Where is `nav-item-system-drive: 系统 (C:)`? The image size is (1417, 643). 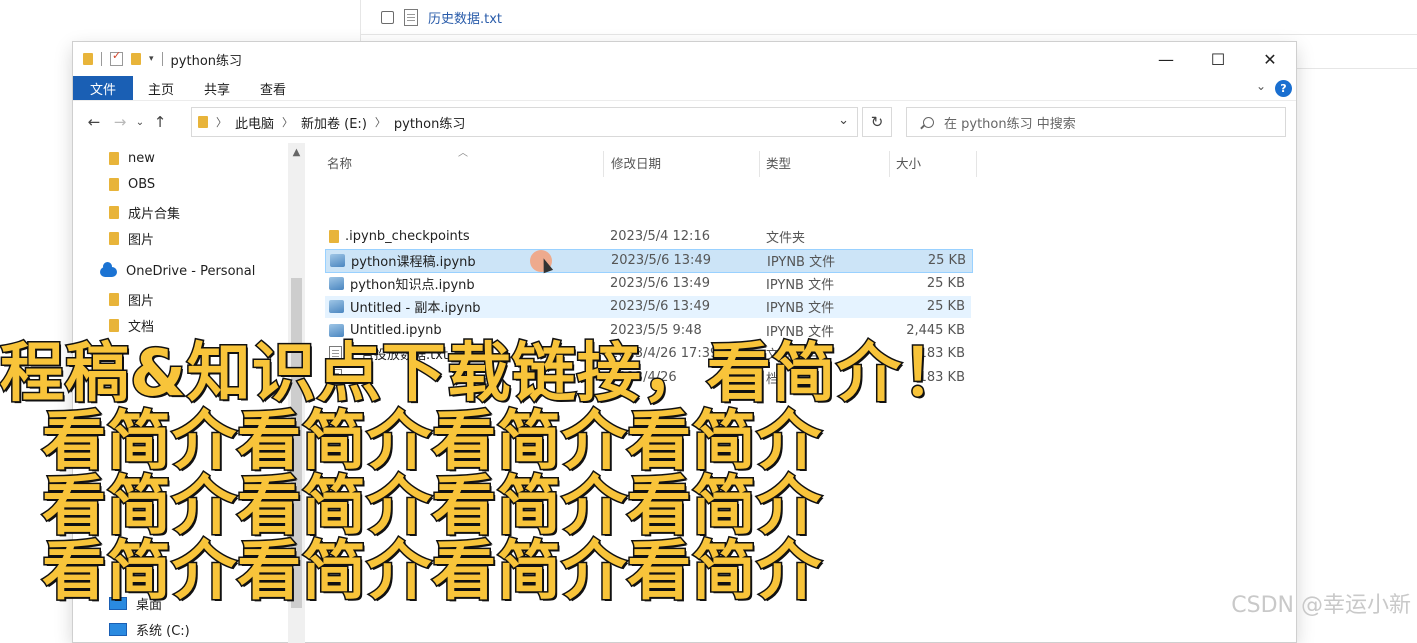
nav-item-system-drive: 系统 (C:) is located at coordinates (149, 629).